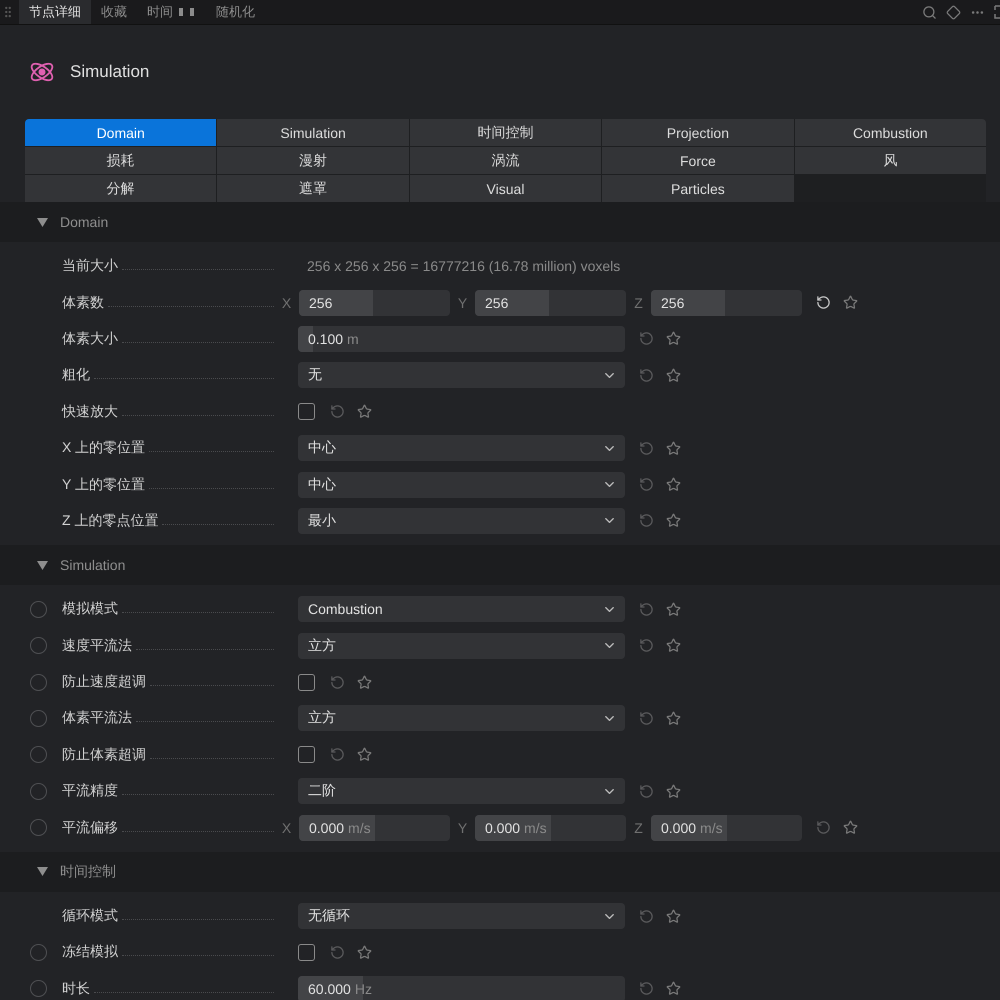 Image resolution: width=1000 pixels, height=1000 pixels. I want to click on section-title: Domain, so click(84, 222).